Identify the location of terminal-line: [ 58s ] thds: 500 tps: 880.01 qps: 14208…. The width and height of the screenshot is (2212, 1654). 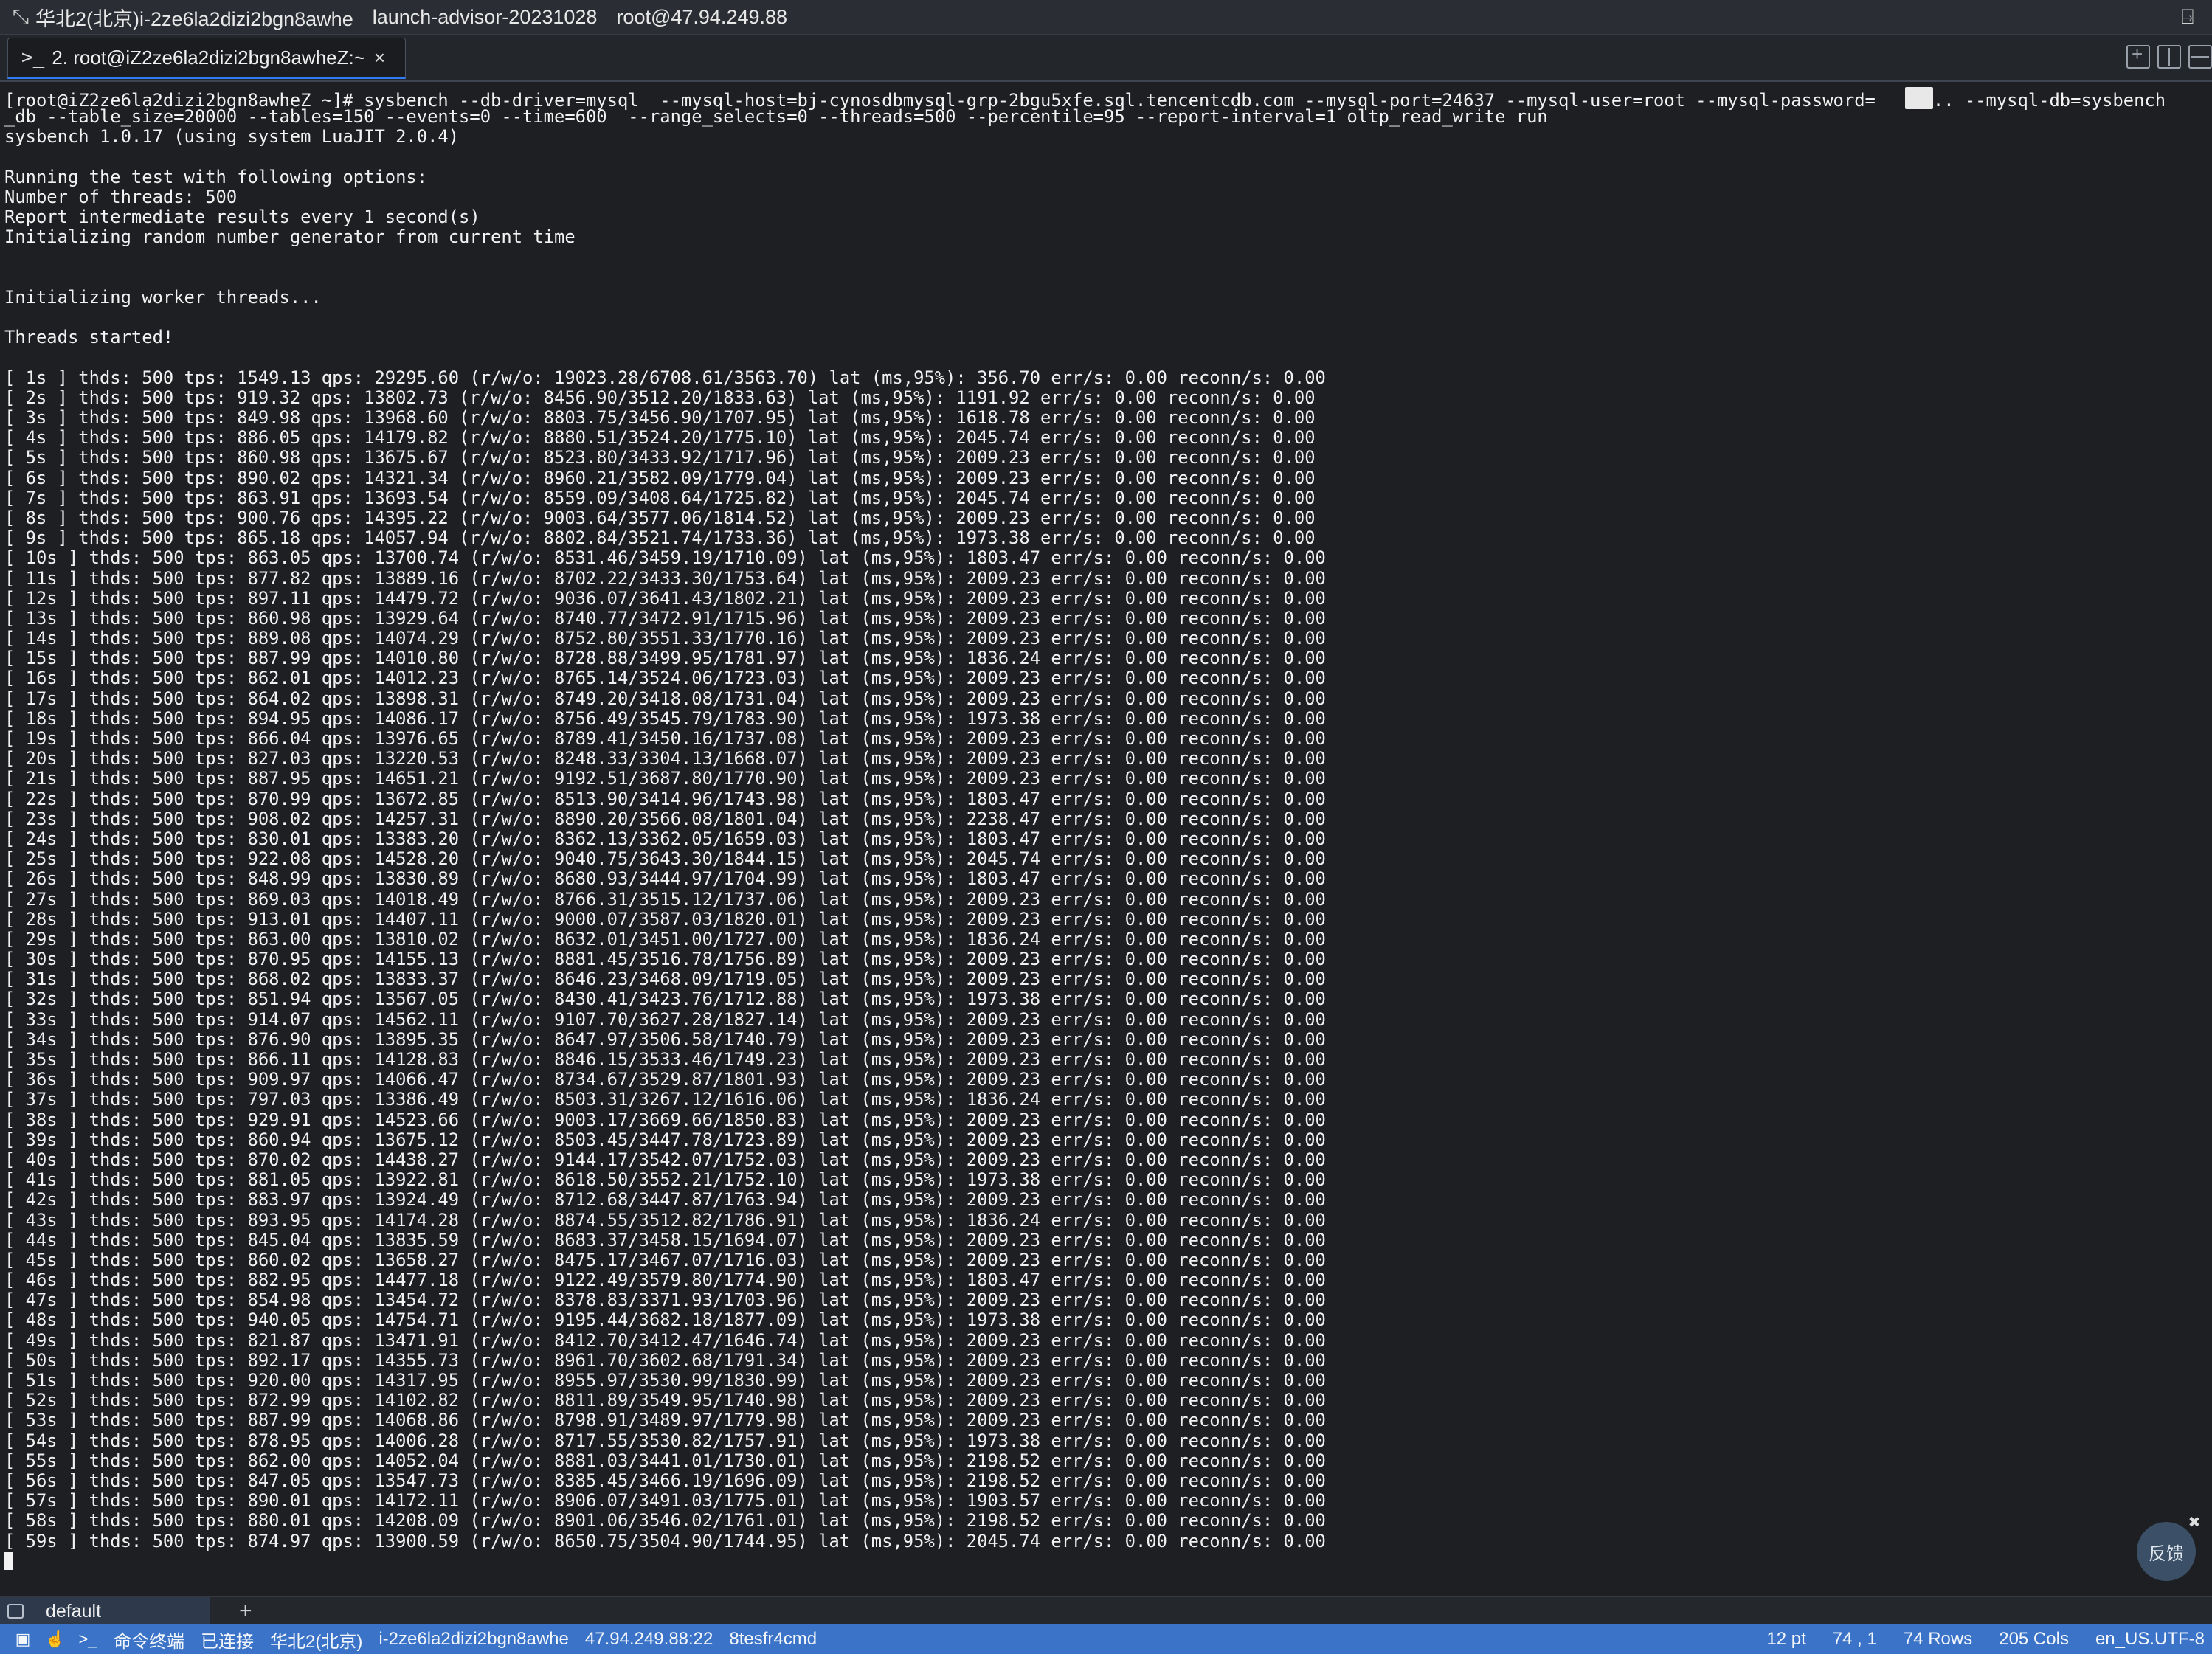
(665, 1521).